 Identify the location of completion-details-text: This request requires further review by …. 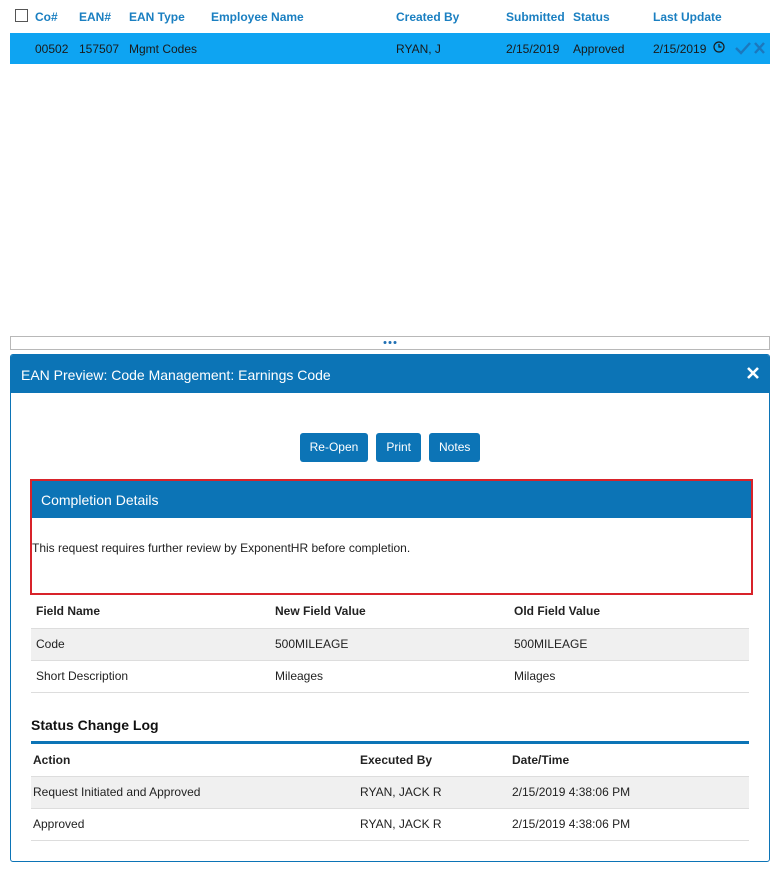
(221, 548).